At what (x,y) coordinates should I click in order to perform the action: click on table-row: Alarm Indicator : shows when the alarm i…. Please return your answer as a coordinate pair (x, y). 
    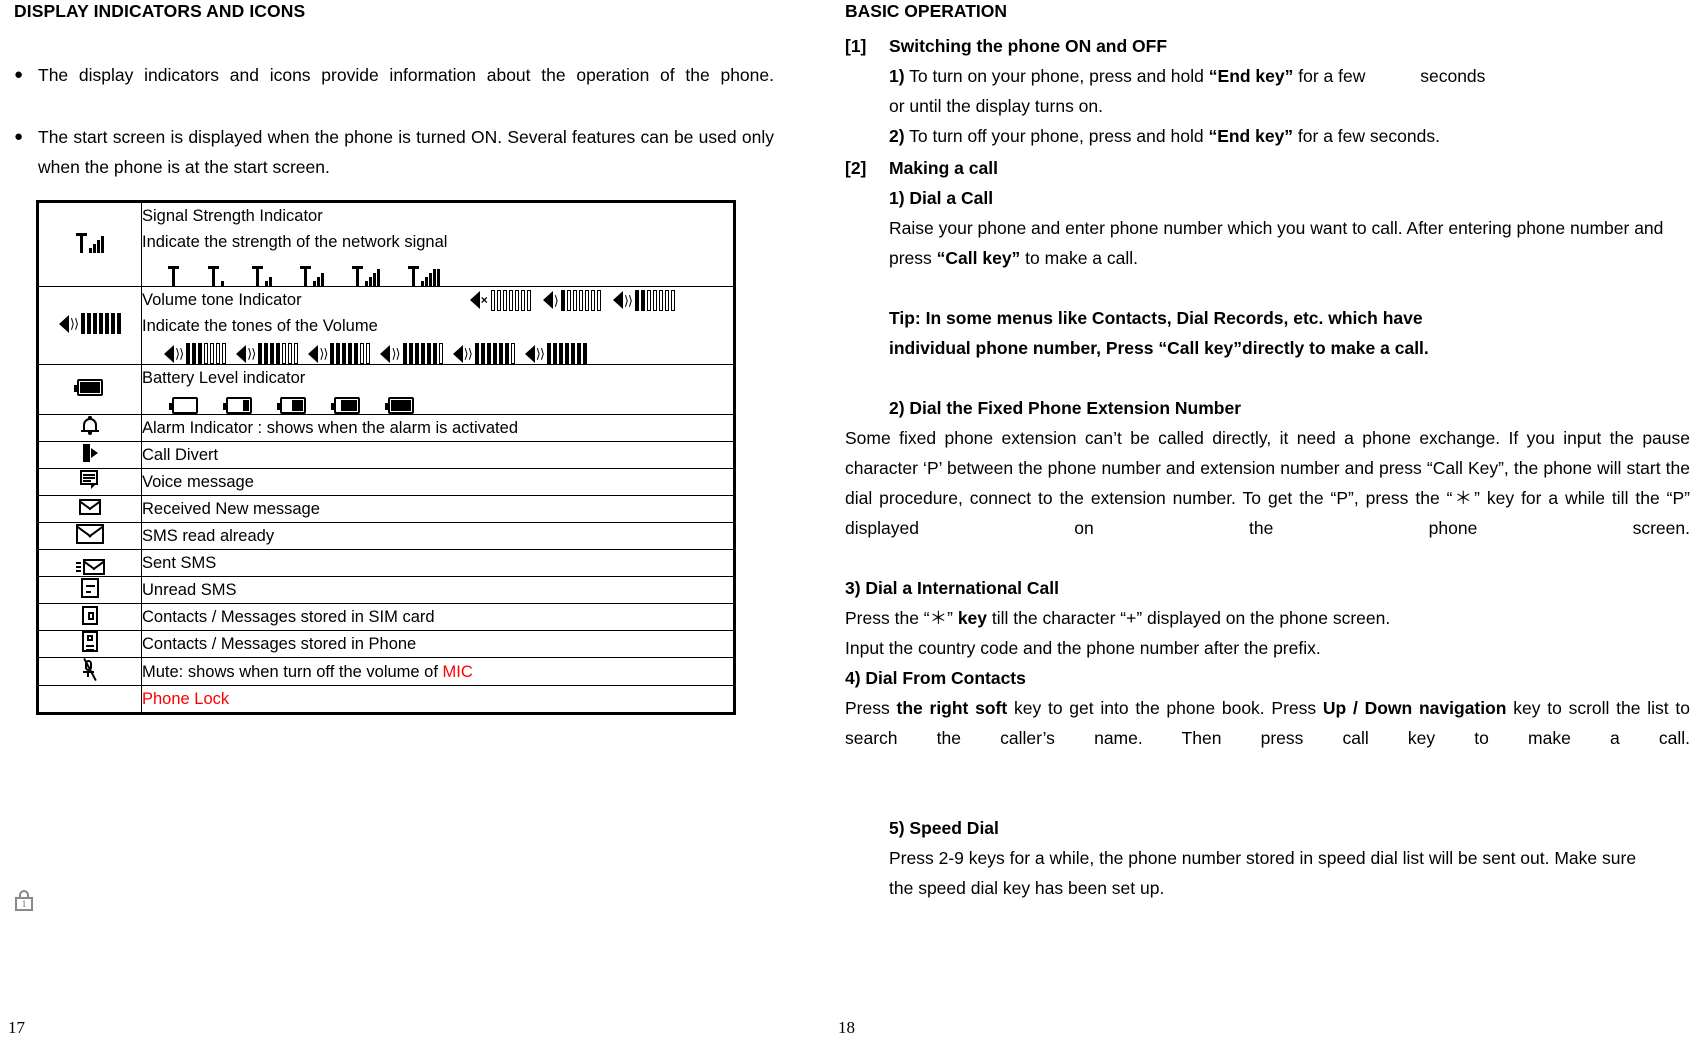
    Looking at the image, I should click on (386, 428).